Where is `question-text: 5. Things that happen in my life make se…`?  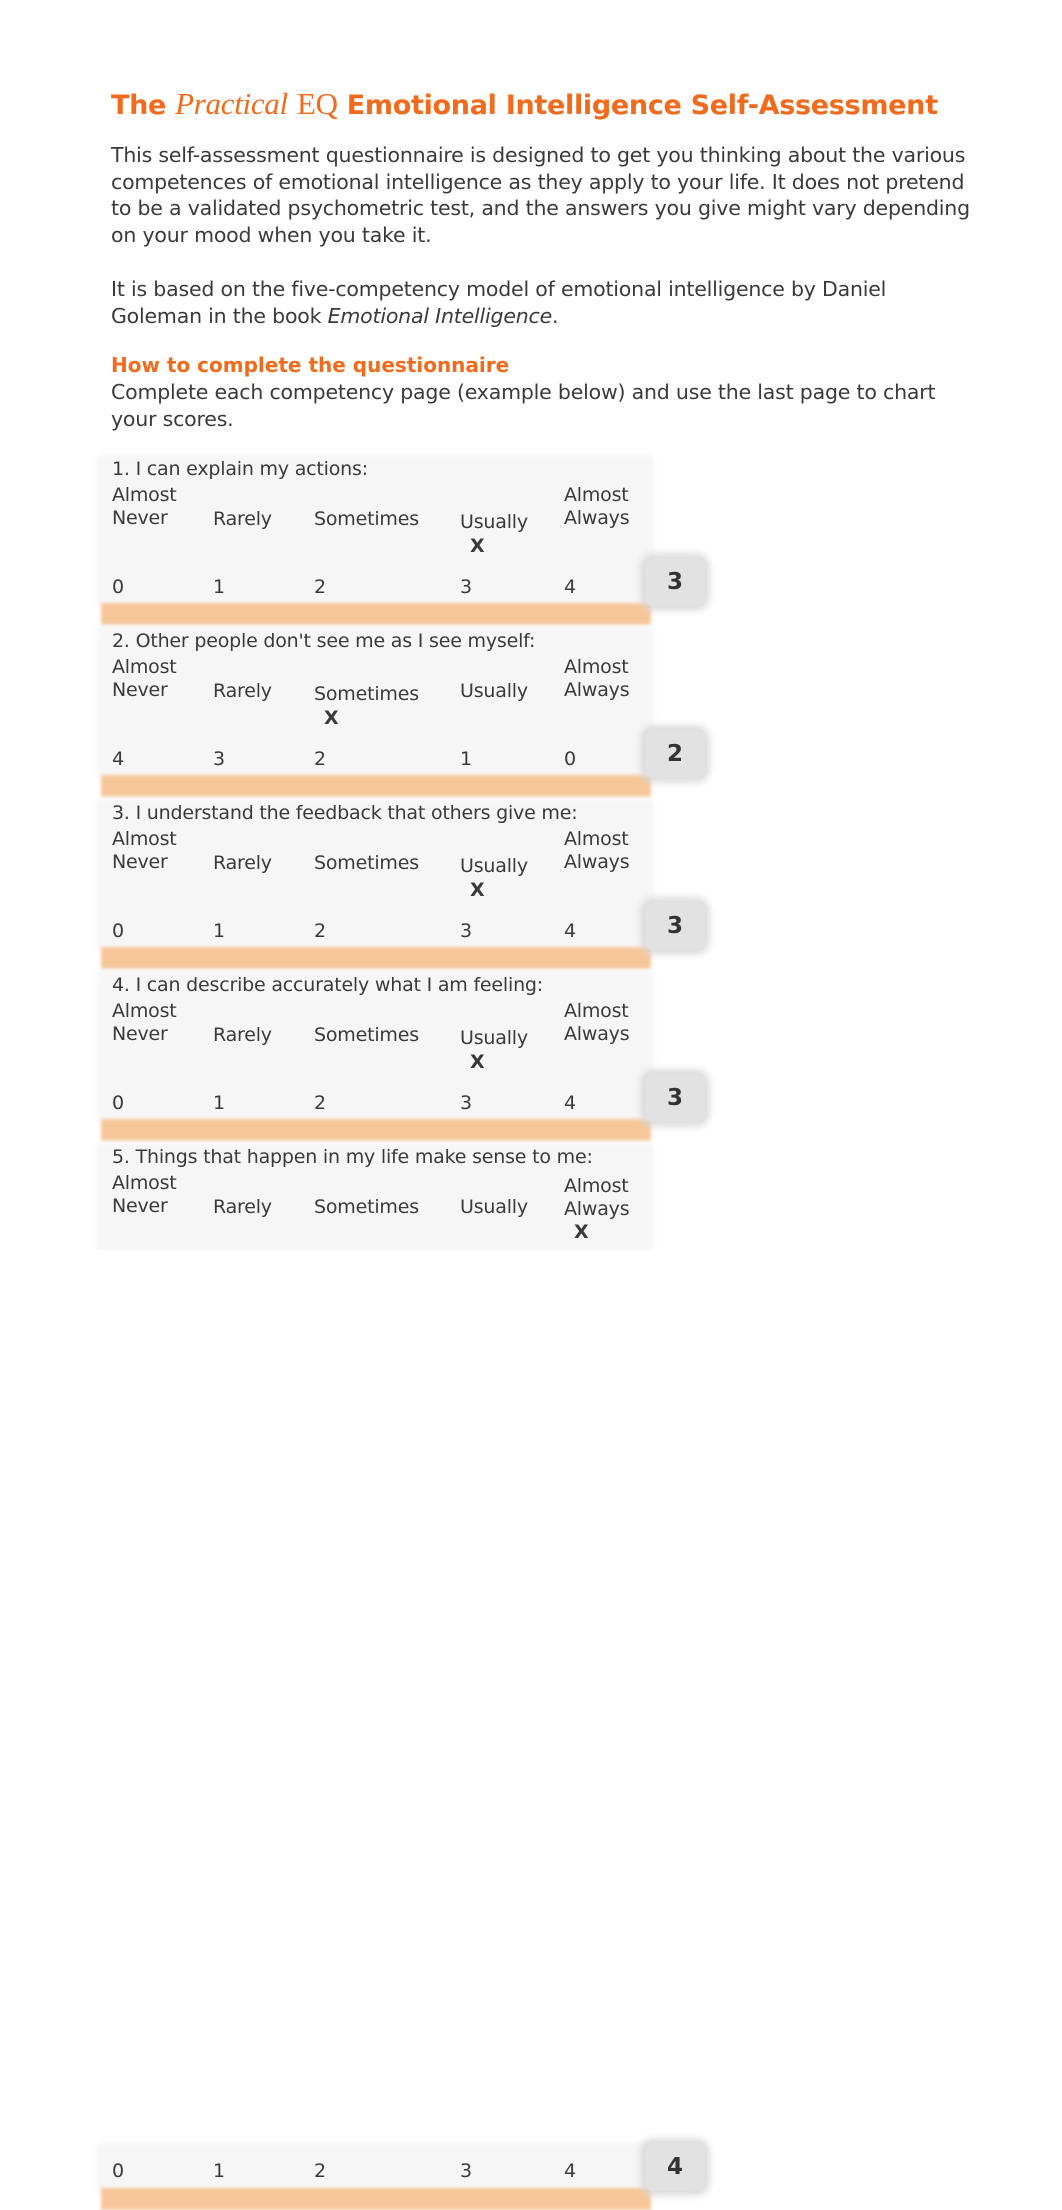 question-text: 5. Things that happen in my life make se… is located at coordinates (352, 1157).